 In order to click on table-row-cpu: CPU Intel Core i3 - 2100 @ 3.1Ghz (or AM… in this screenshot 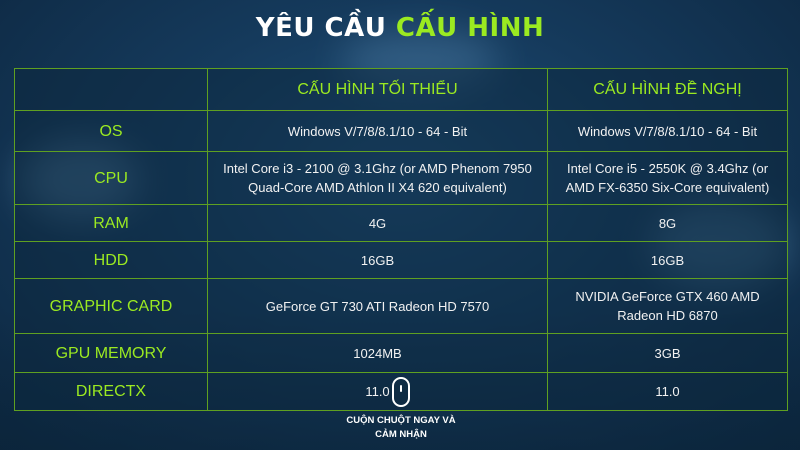, I will do `click(401, 178)`.